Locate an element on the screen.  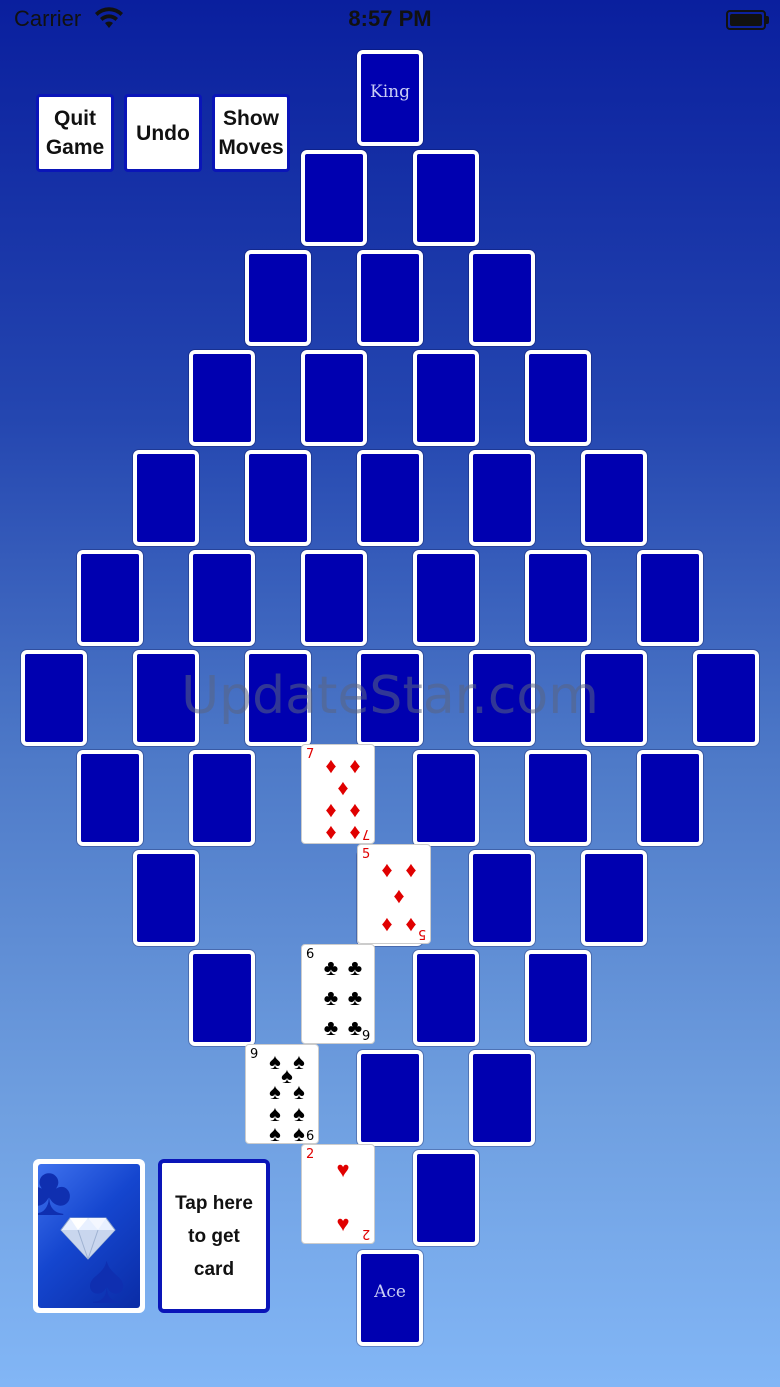
king-slot-card: King is located at coordinates (390, 98).